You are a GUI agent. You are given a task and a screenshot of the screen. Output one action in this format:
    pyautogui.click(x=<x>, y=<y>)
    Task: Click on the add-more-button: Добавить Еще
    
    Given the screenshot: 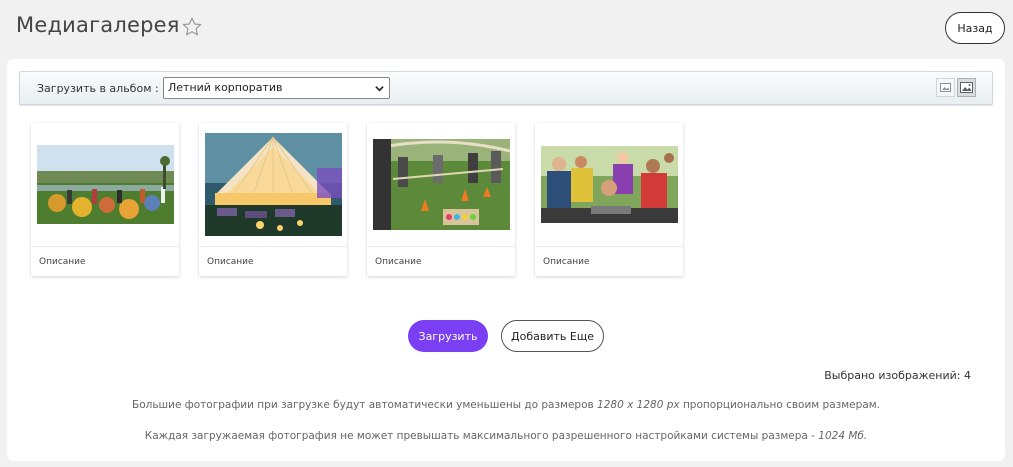 What is the action you would take?
    pyautogui.click(x=552, y=336)
    